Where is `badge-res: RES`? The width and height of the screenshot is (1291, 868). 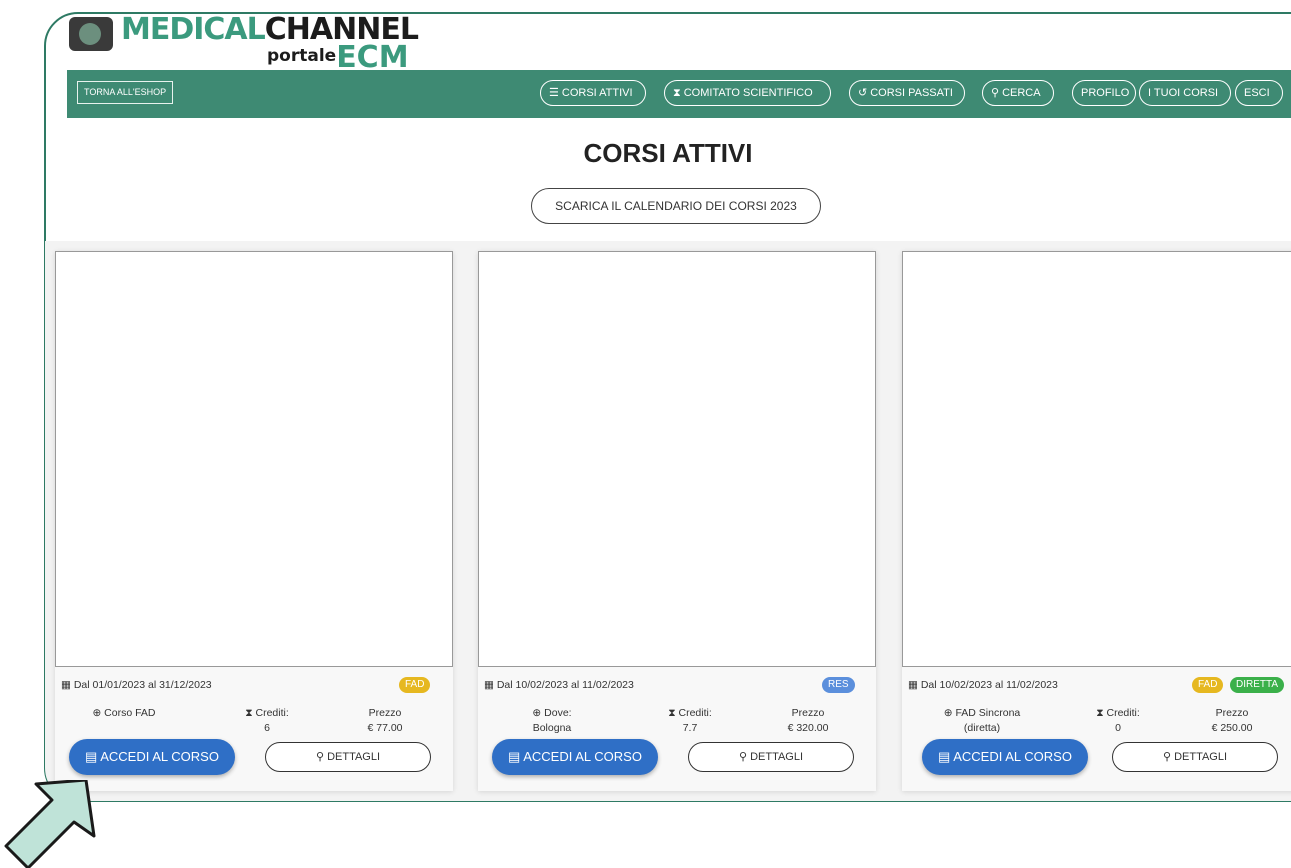 badge-res: RES is located at coordinates (838, 685).